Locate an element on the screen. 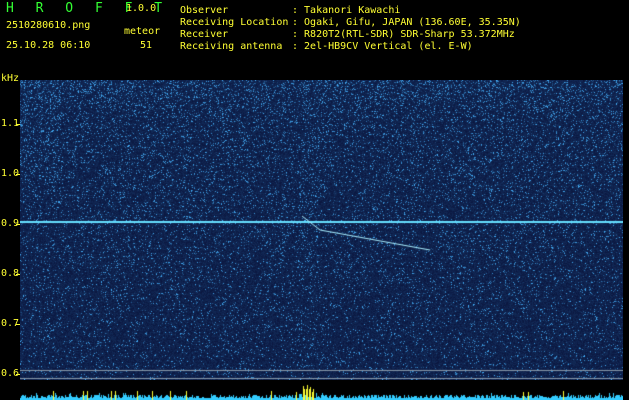 The width and height of the screenshot is (629, 400). meteor-echo-bar is located at coordinates (321, 392).